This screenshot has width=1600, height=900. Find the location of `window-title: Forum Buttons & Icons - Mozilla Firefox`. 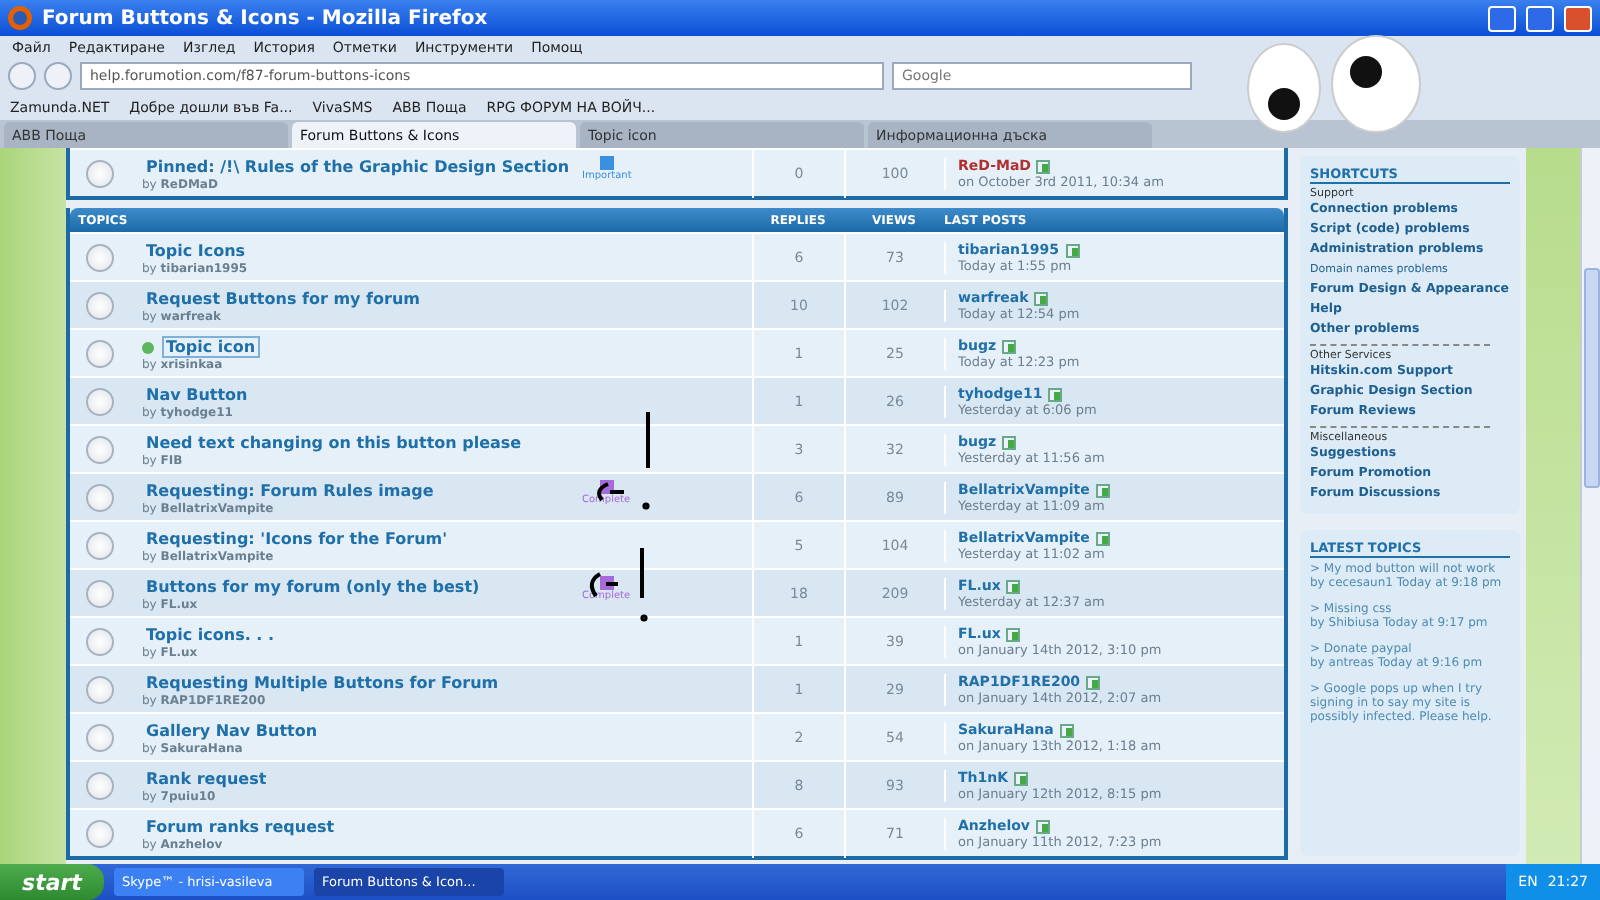

window-title: Forum Buttons & Icons - Mozilla Firefox is located at coordinates (266, 18).